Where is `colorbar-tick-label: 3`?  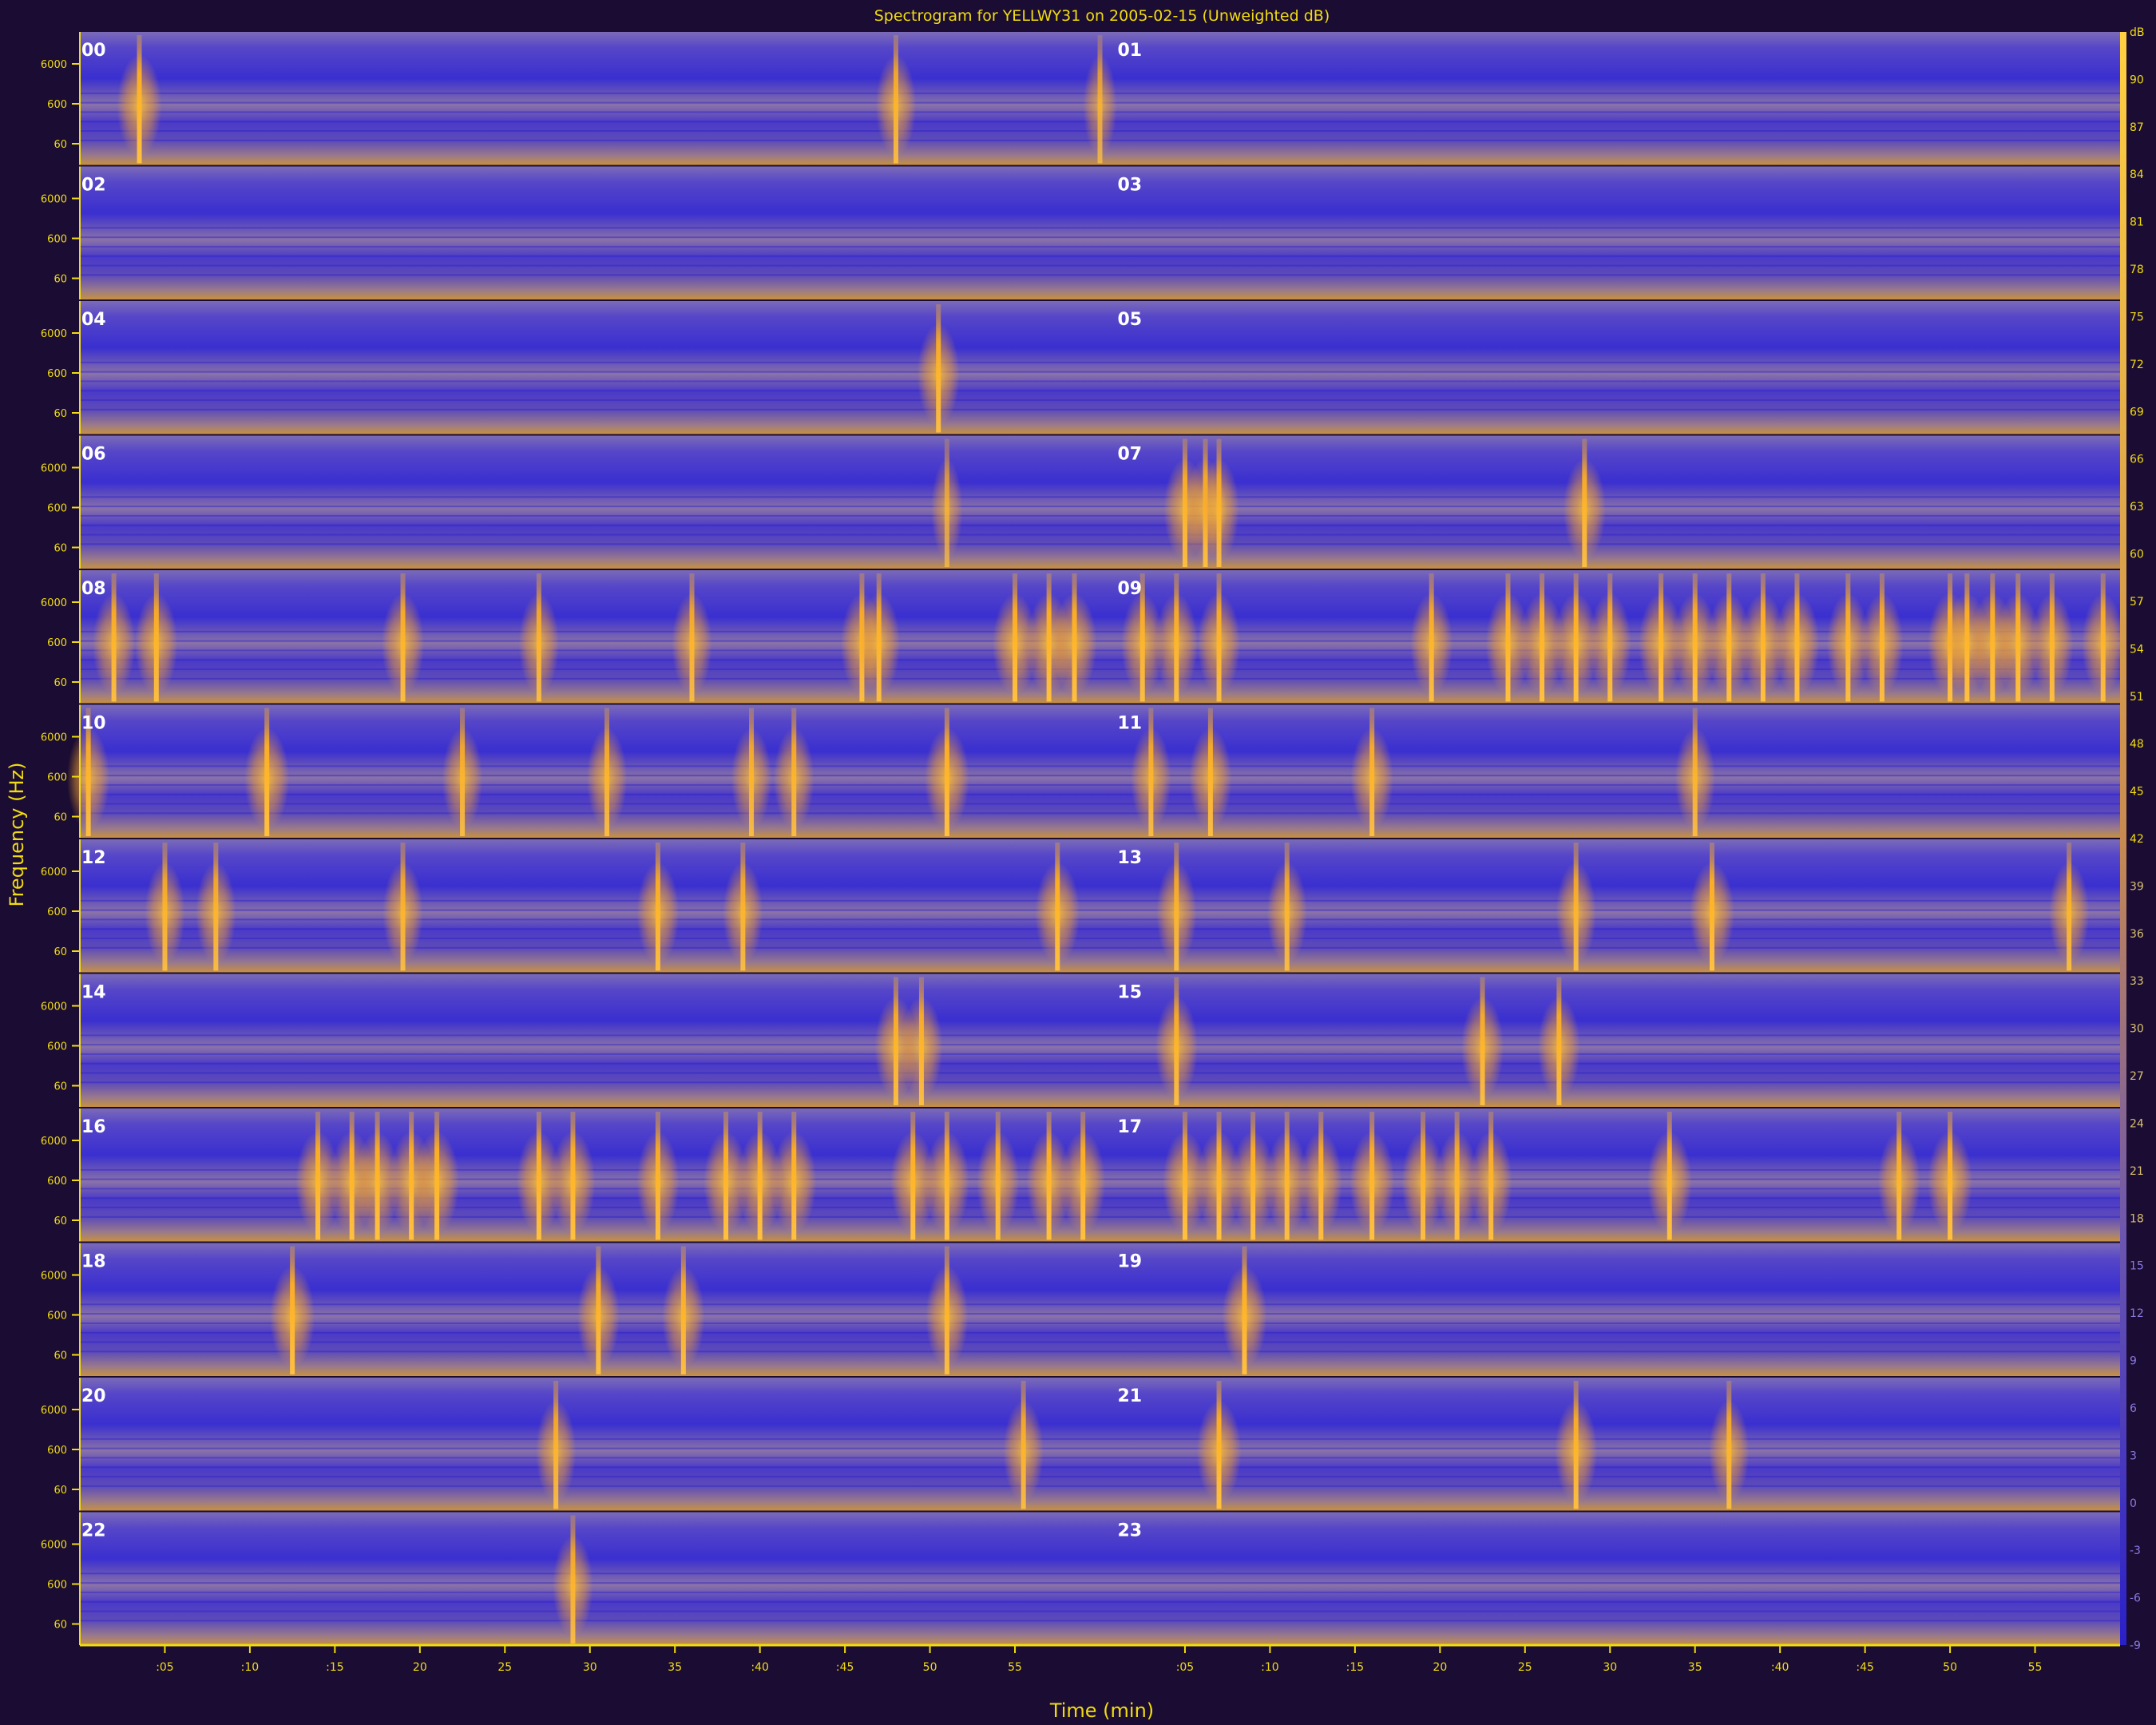
colorbar-tick-label: 3 is located at coordinates (2133, 1456).